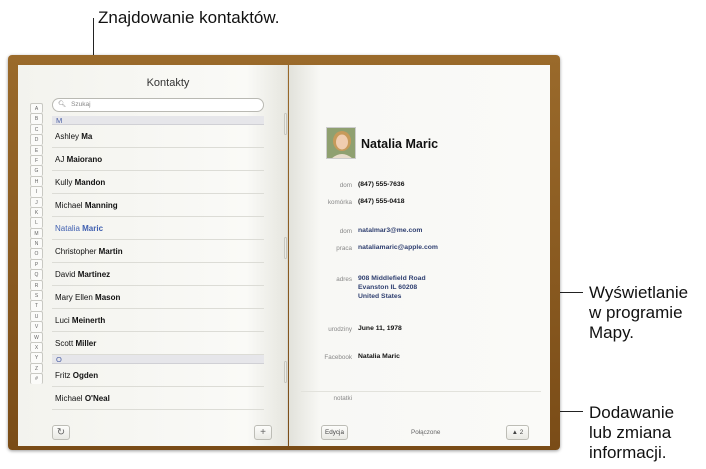 The width and height of the screenshot is (706, 469). I want to click on search-input: 🔍︎ Szukaj, so click(158, 105).